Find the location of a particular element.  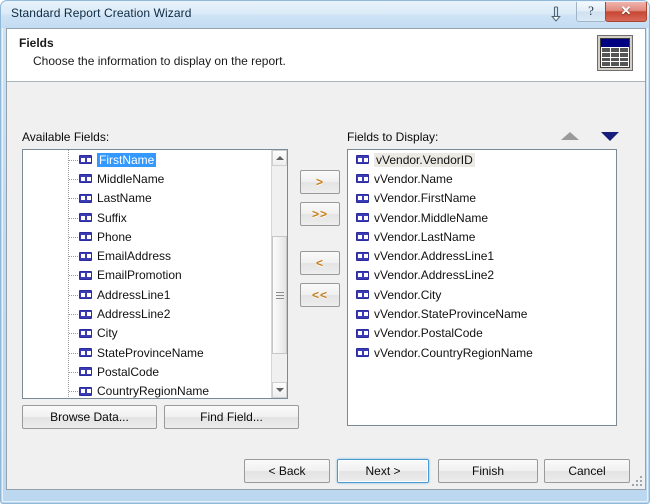

list-item: FirstName is located at coordinates (146, 159).